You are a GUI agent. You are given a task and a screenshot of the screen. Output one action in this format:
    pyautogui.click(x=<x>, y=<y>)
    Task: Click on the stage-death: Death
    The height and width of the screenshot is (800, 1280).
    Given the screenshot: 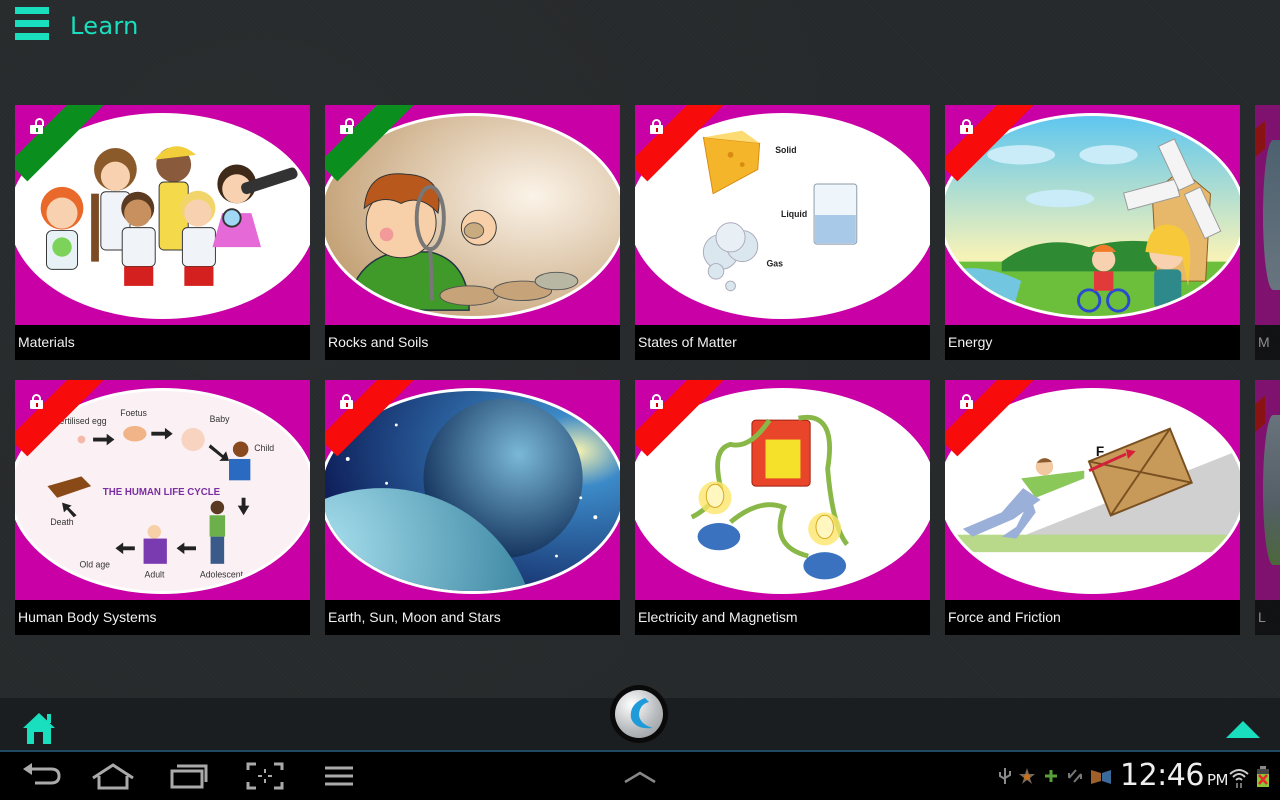 What is the action you would take?
    pyautogui.click(x=61, y=522)
    